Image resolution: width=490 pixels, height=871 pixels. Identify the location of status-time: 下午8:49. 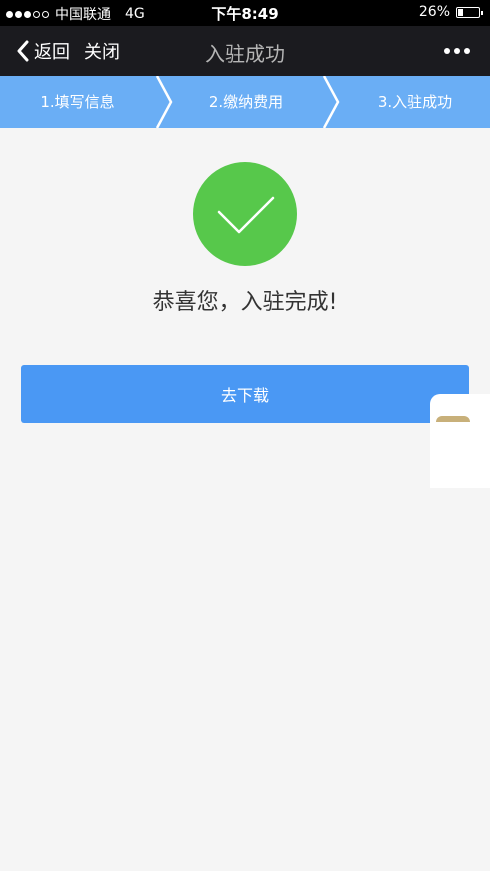
(245, 14).